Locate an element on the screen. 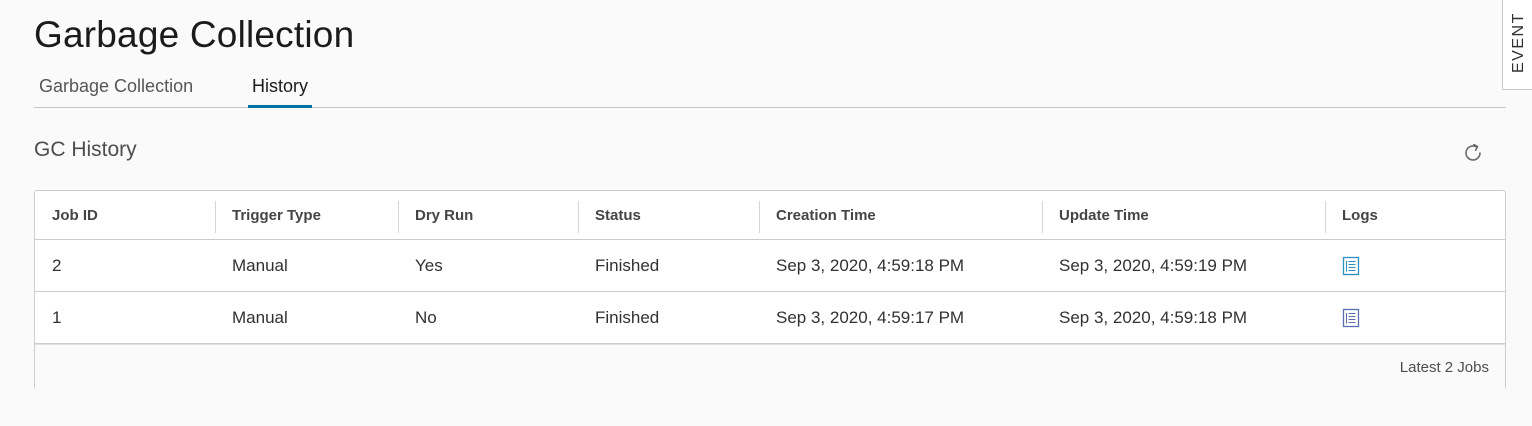 Image resolution: width=1532 pixels, height=426 pixels. refresh-button is located at coordinates (1473, 153).